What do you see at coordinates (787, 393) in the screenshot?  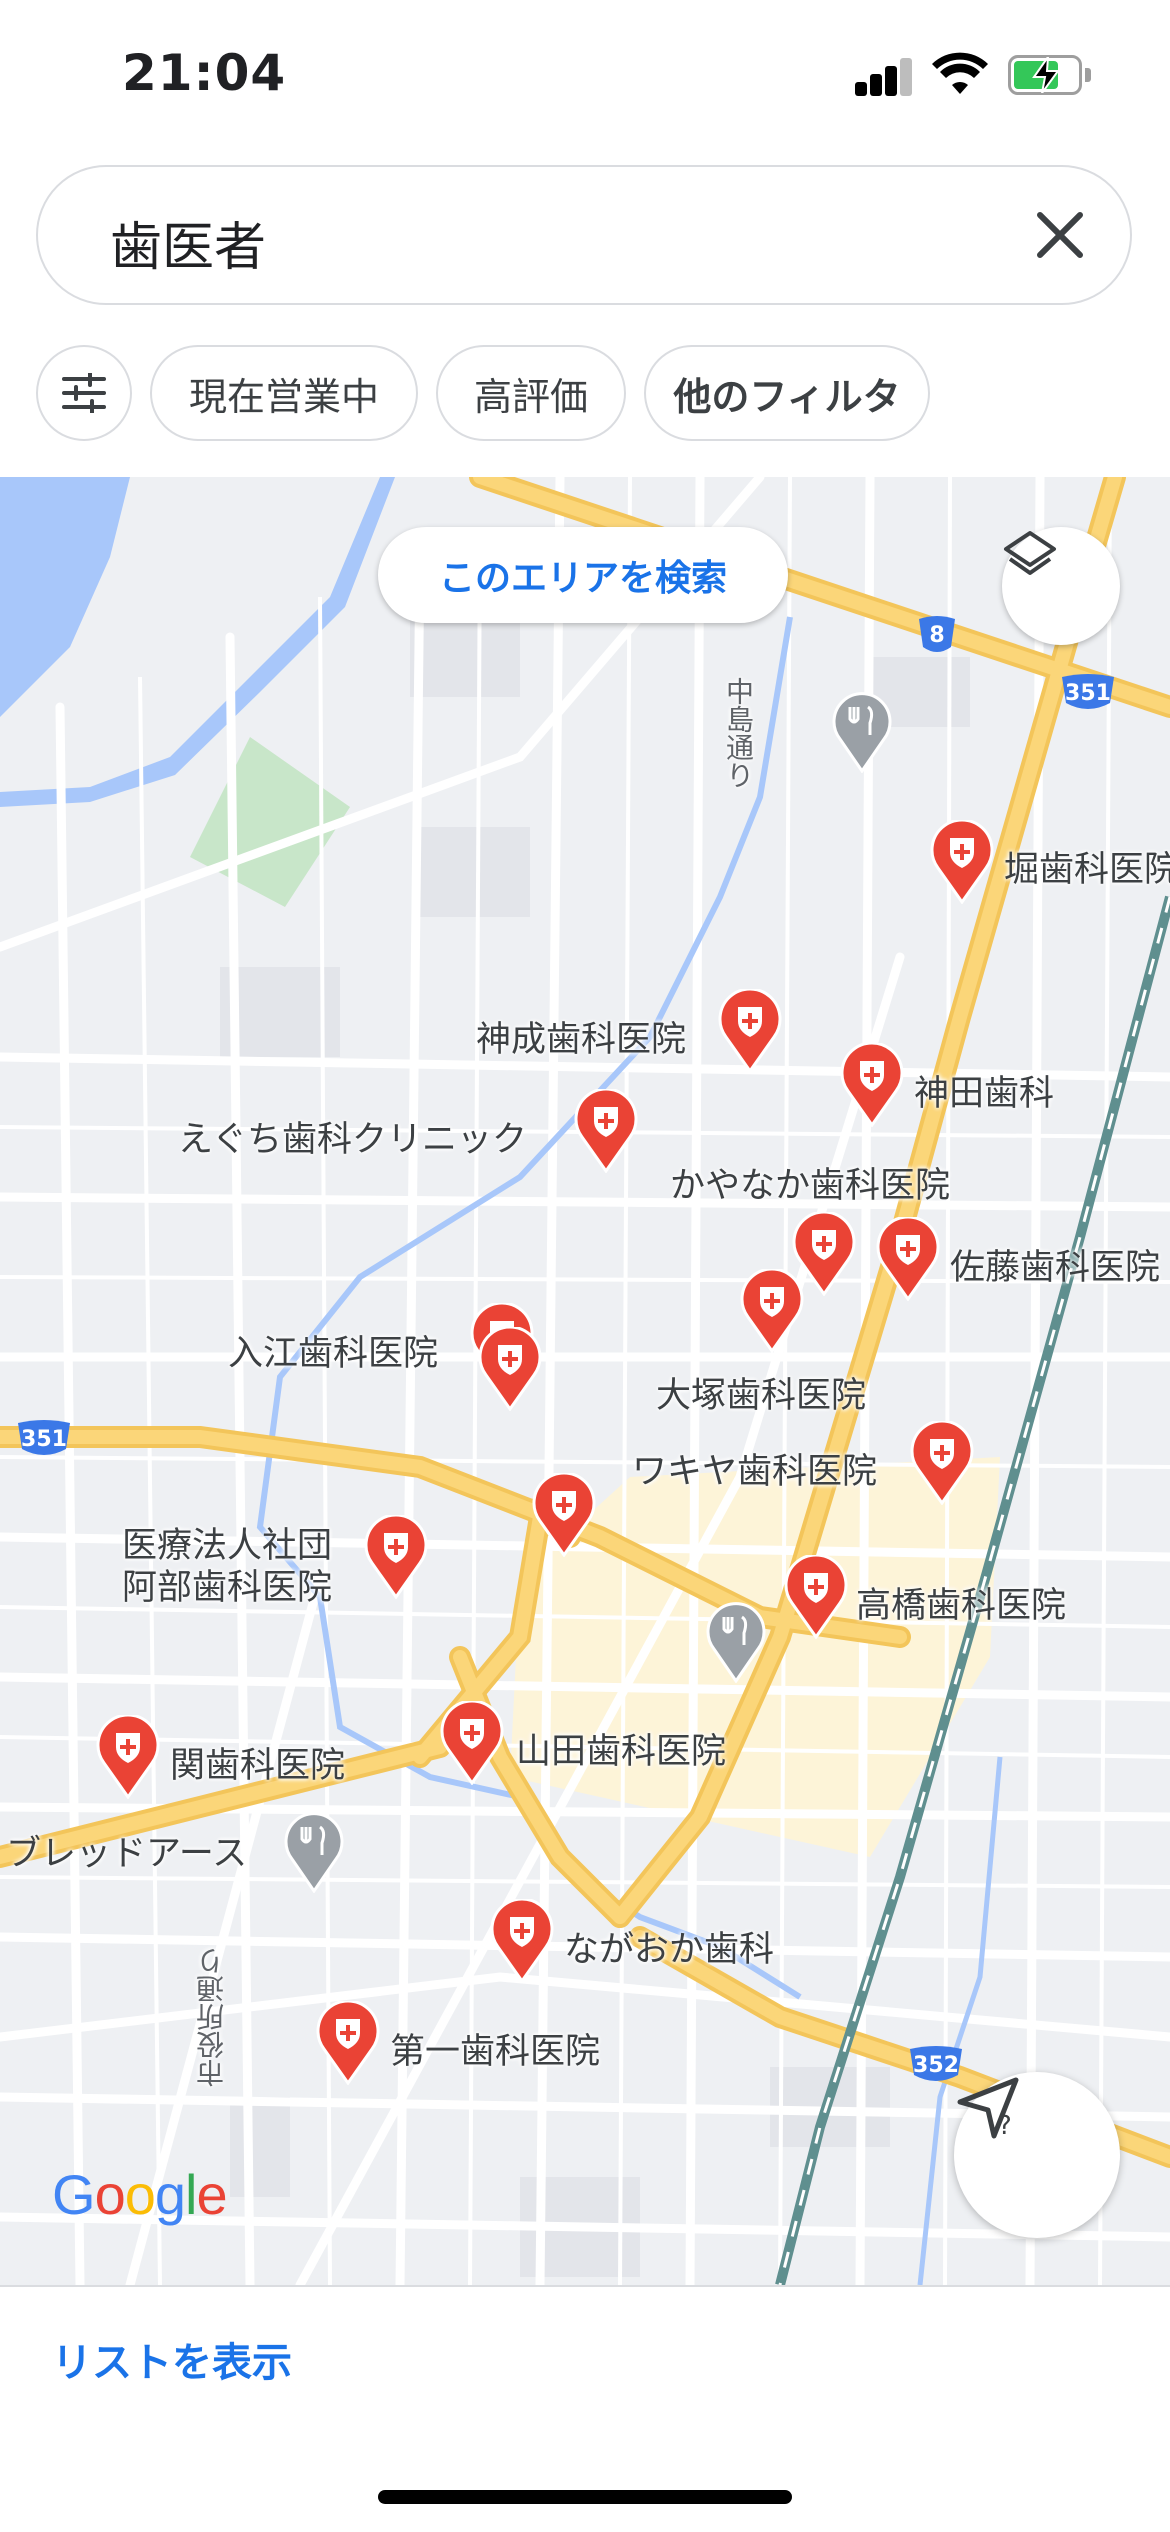 I see `chip-more-filters: 他のフィルタ` at bounding box center [787, 393].